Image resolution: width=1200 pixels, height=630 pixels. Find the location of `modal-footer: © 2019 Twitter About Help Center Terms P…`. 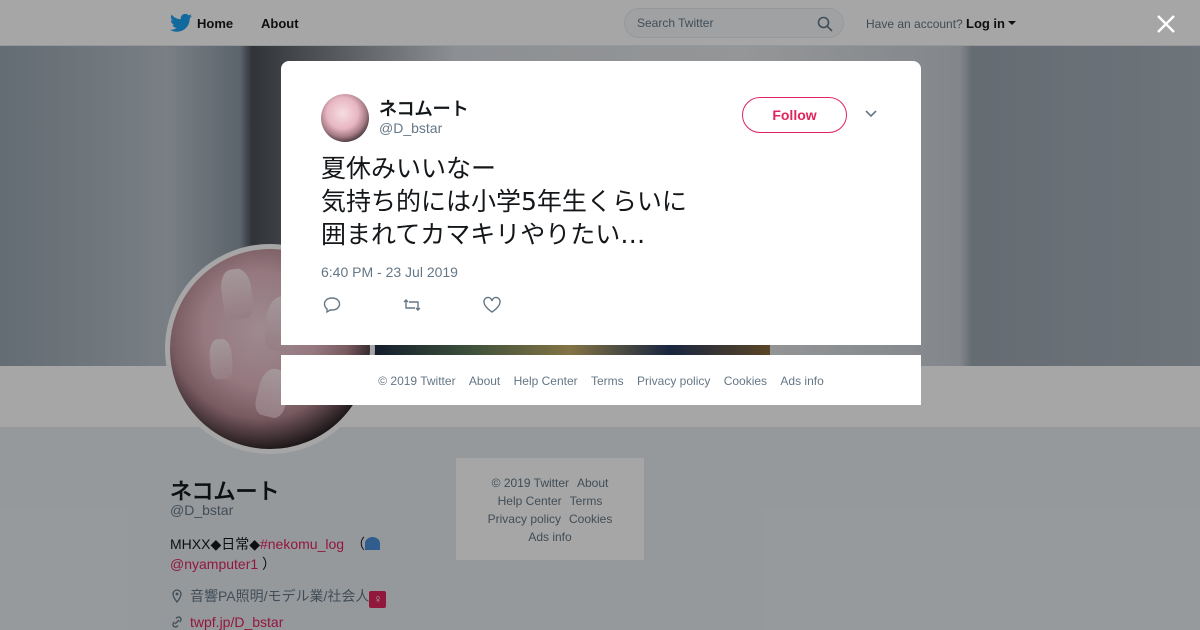

modal-footer: © 2019 Twitter About Help Center Terms P… is located at coordinates (601, 380).